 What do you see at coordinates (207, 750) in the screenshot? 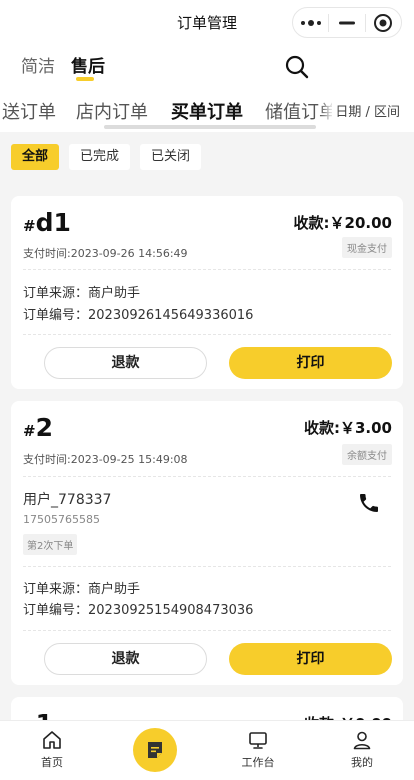
I see `bottom-tab-bar: 首页 工作台 我的` at bounding box center [207, 750].